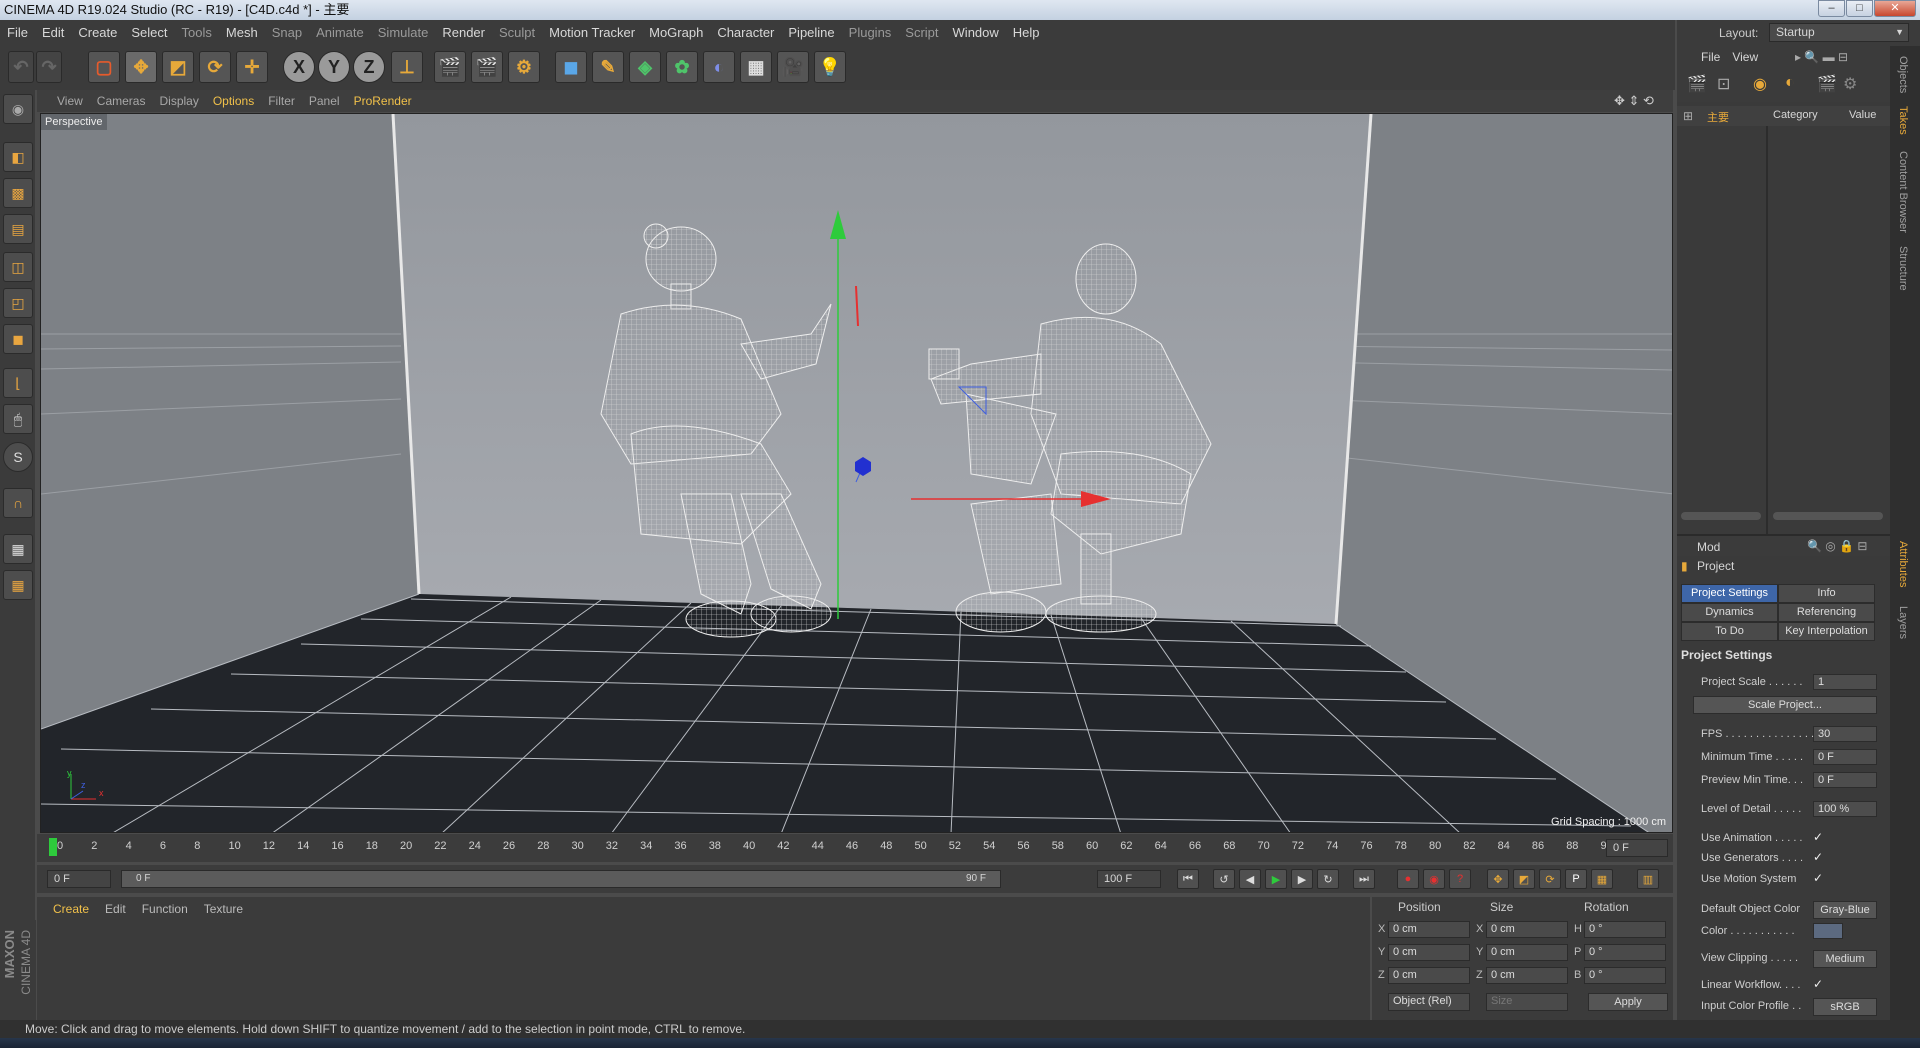 This screenshot has width=1920, height=1048. Describe the element at coordinates (1697, 84) in the screenshot. I see `take-render-icon: 🎬` at that location.